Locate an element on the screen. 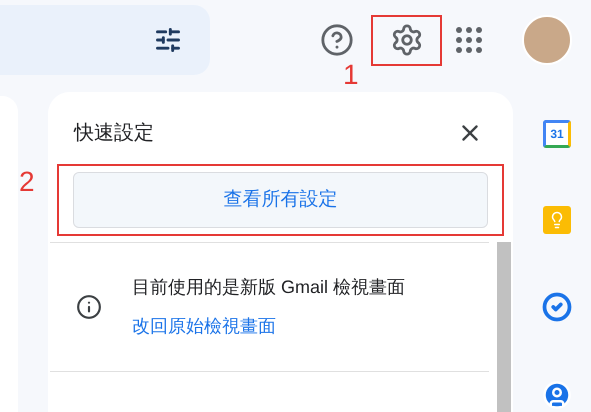  scrollbar is located at coordinates (504, 327).